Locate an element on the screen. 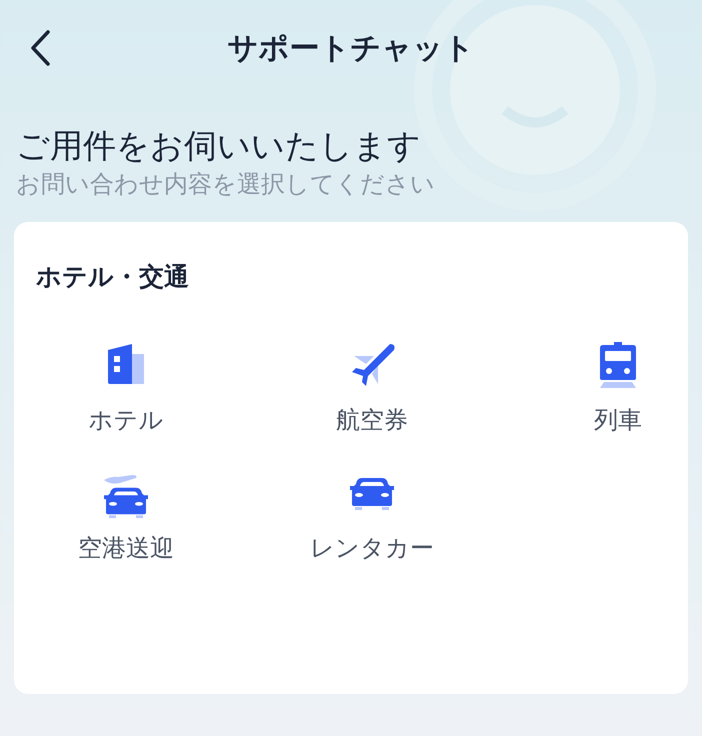 The image size is (702, 736). category-item: レンタカー is located at coordinates (372, 516).